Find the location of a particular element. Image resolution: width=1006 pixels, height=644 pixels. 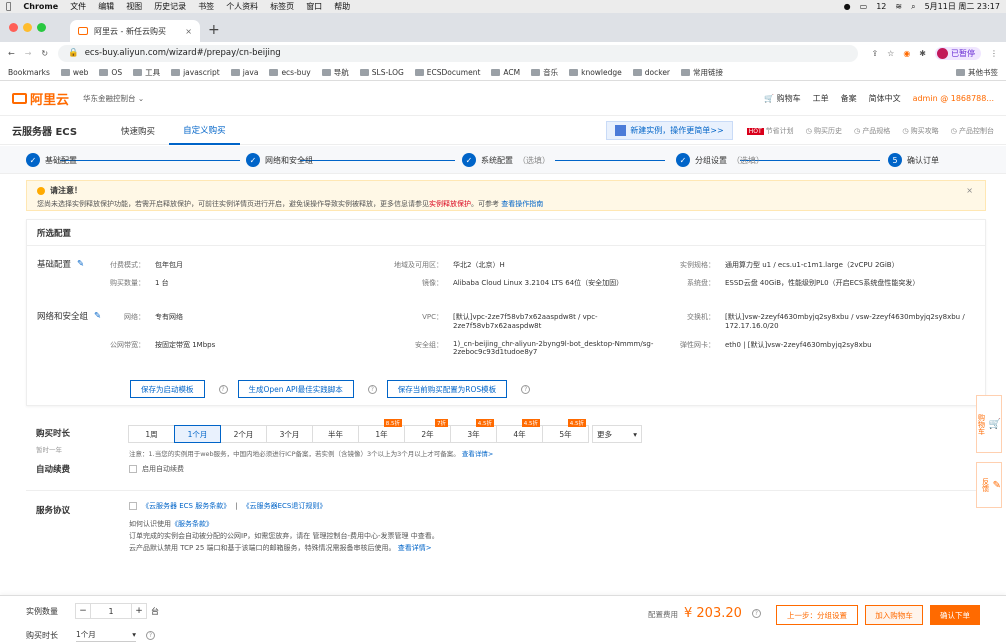

menu-item: 视图 is located at coordinates (134, 6).